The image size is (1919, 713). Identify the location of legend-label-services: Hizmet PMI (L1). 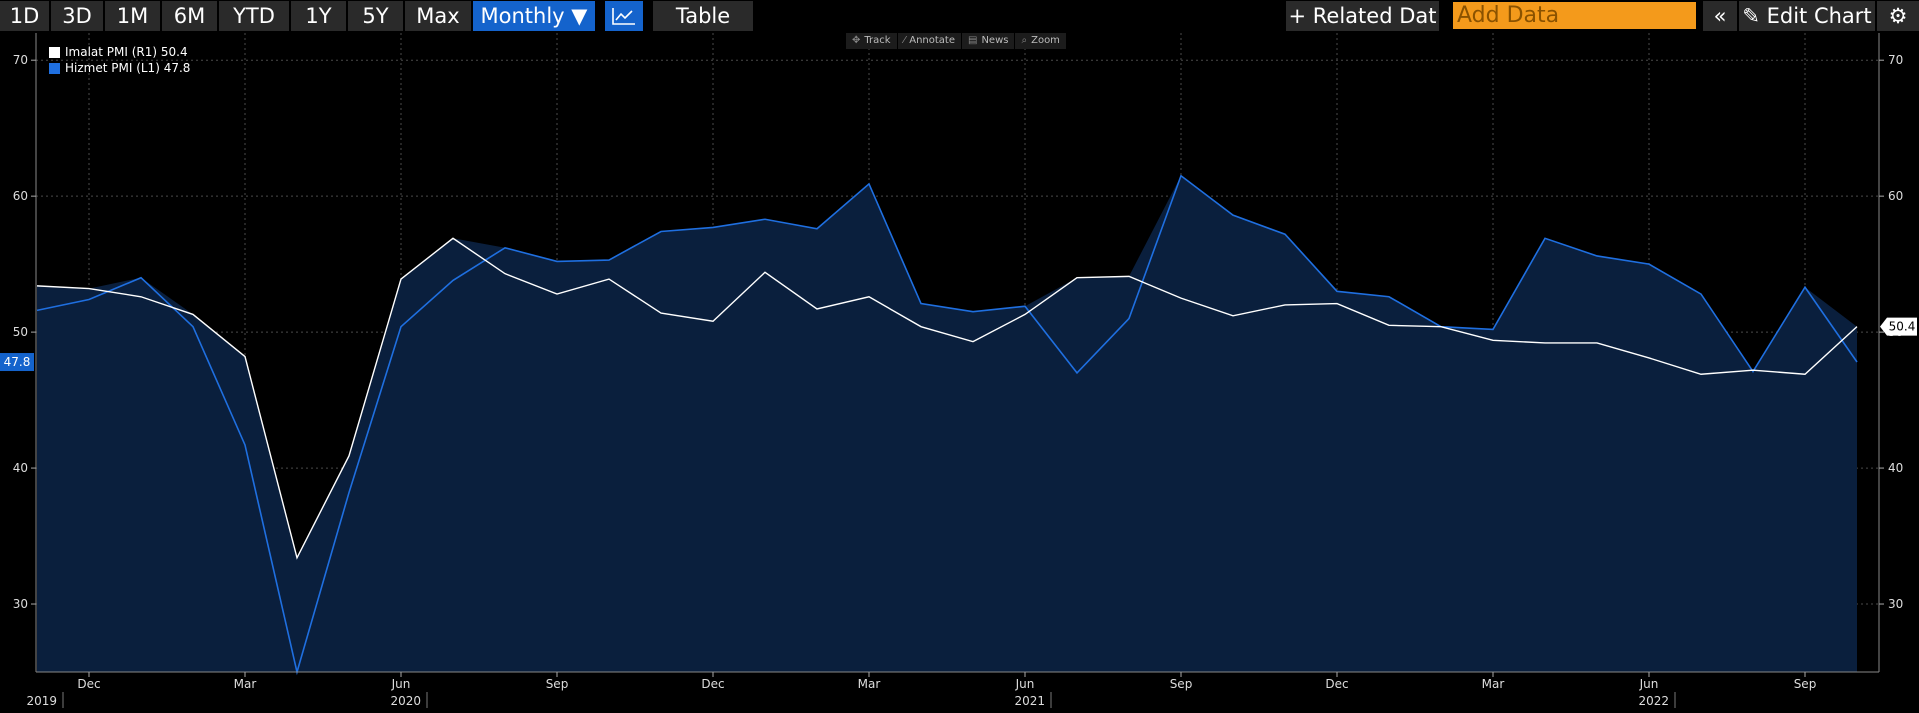
(112, 68).